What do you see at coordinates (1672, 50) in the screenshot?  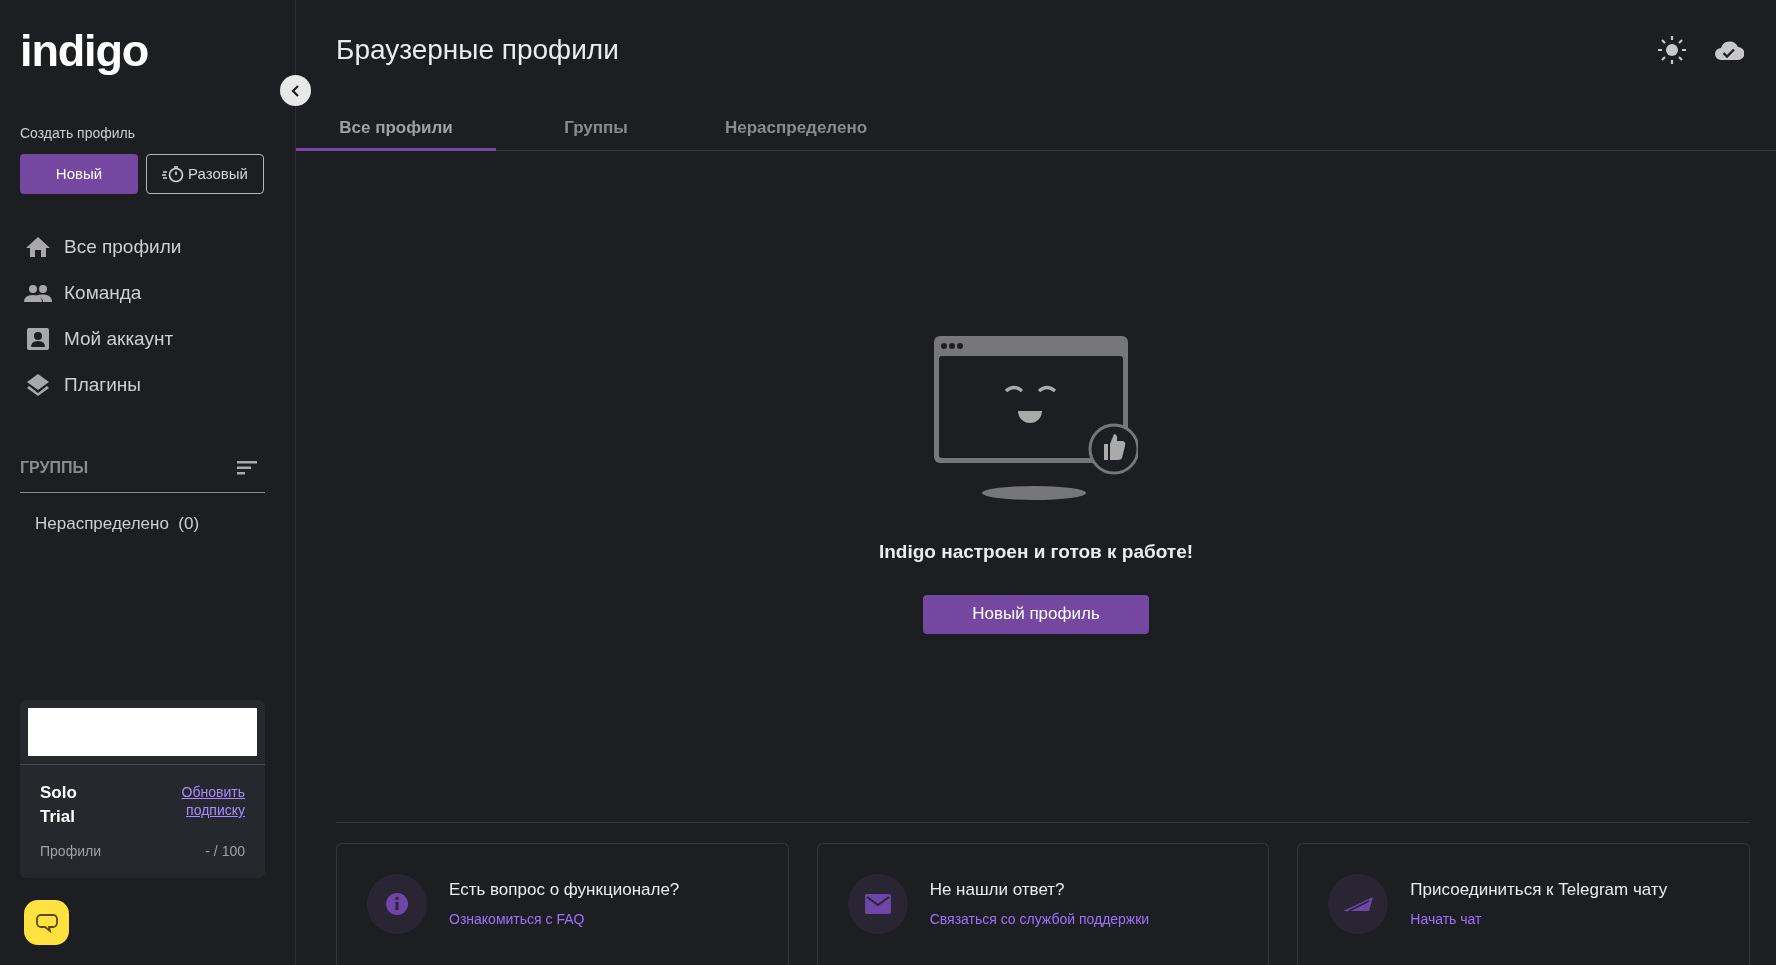 I see `sun-icon` at bounding box center [1672, 50].